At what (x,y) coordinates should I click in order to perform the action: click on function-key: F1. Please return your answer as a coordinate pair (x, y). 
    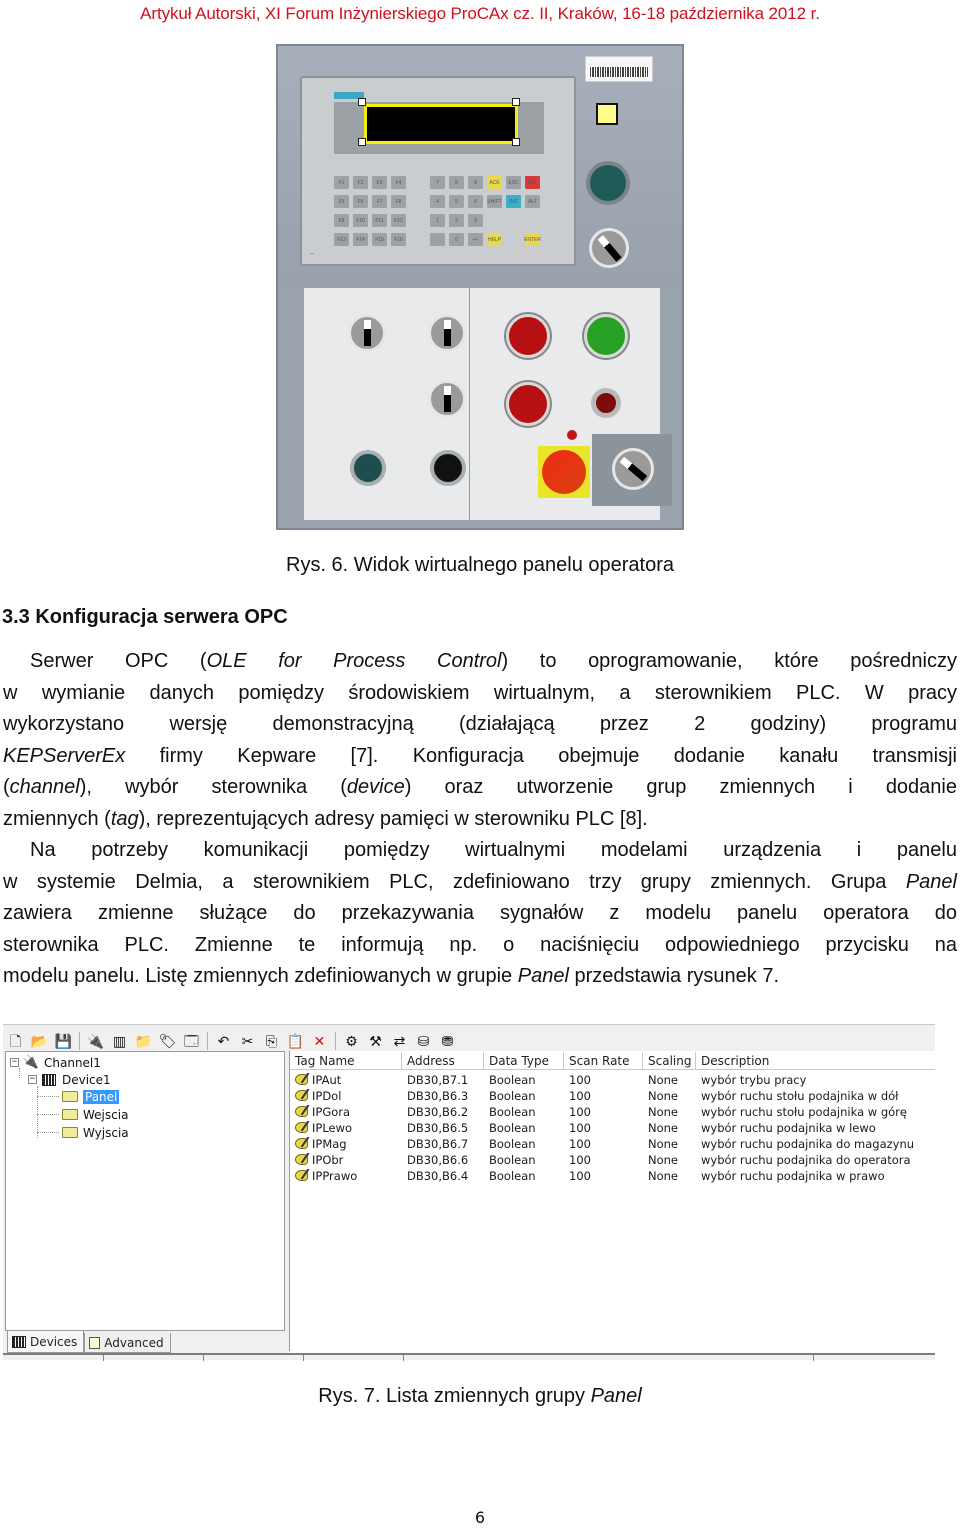
    Looking at the image, I should click on (341, 182).